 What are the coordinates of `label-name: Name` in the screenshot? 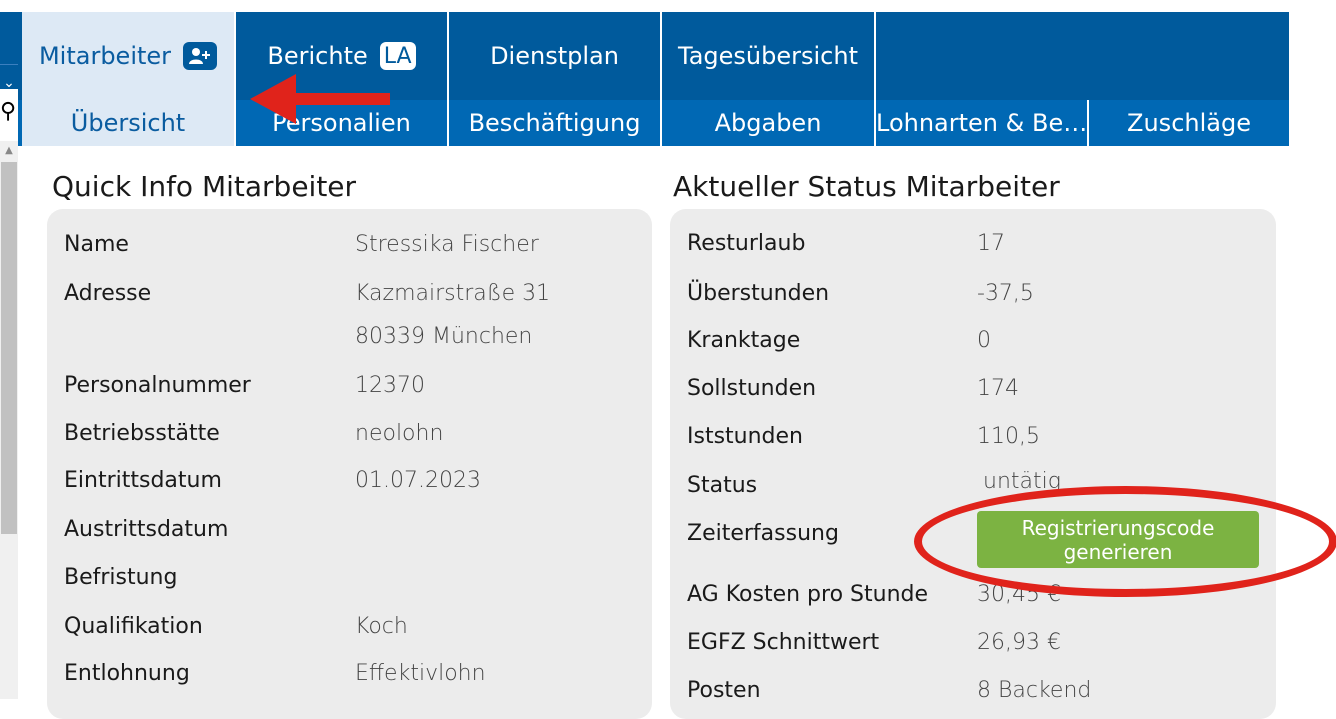 It's located at (96, 244).